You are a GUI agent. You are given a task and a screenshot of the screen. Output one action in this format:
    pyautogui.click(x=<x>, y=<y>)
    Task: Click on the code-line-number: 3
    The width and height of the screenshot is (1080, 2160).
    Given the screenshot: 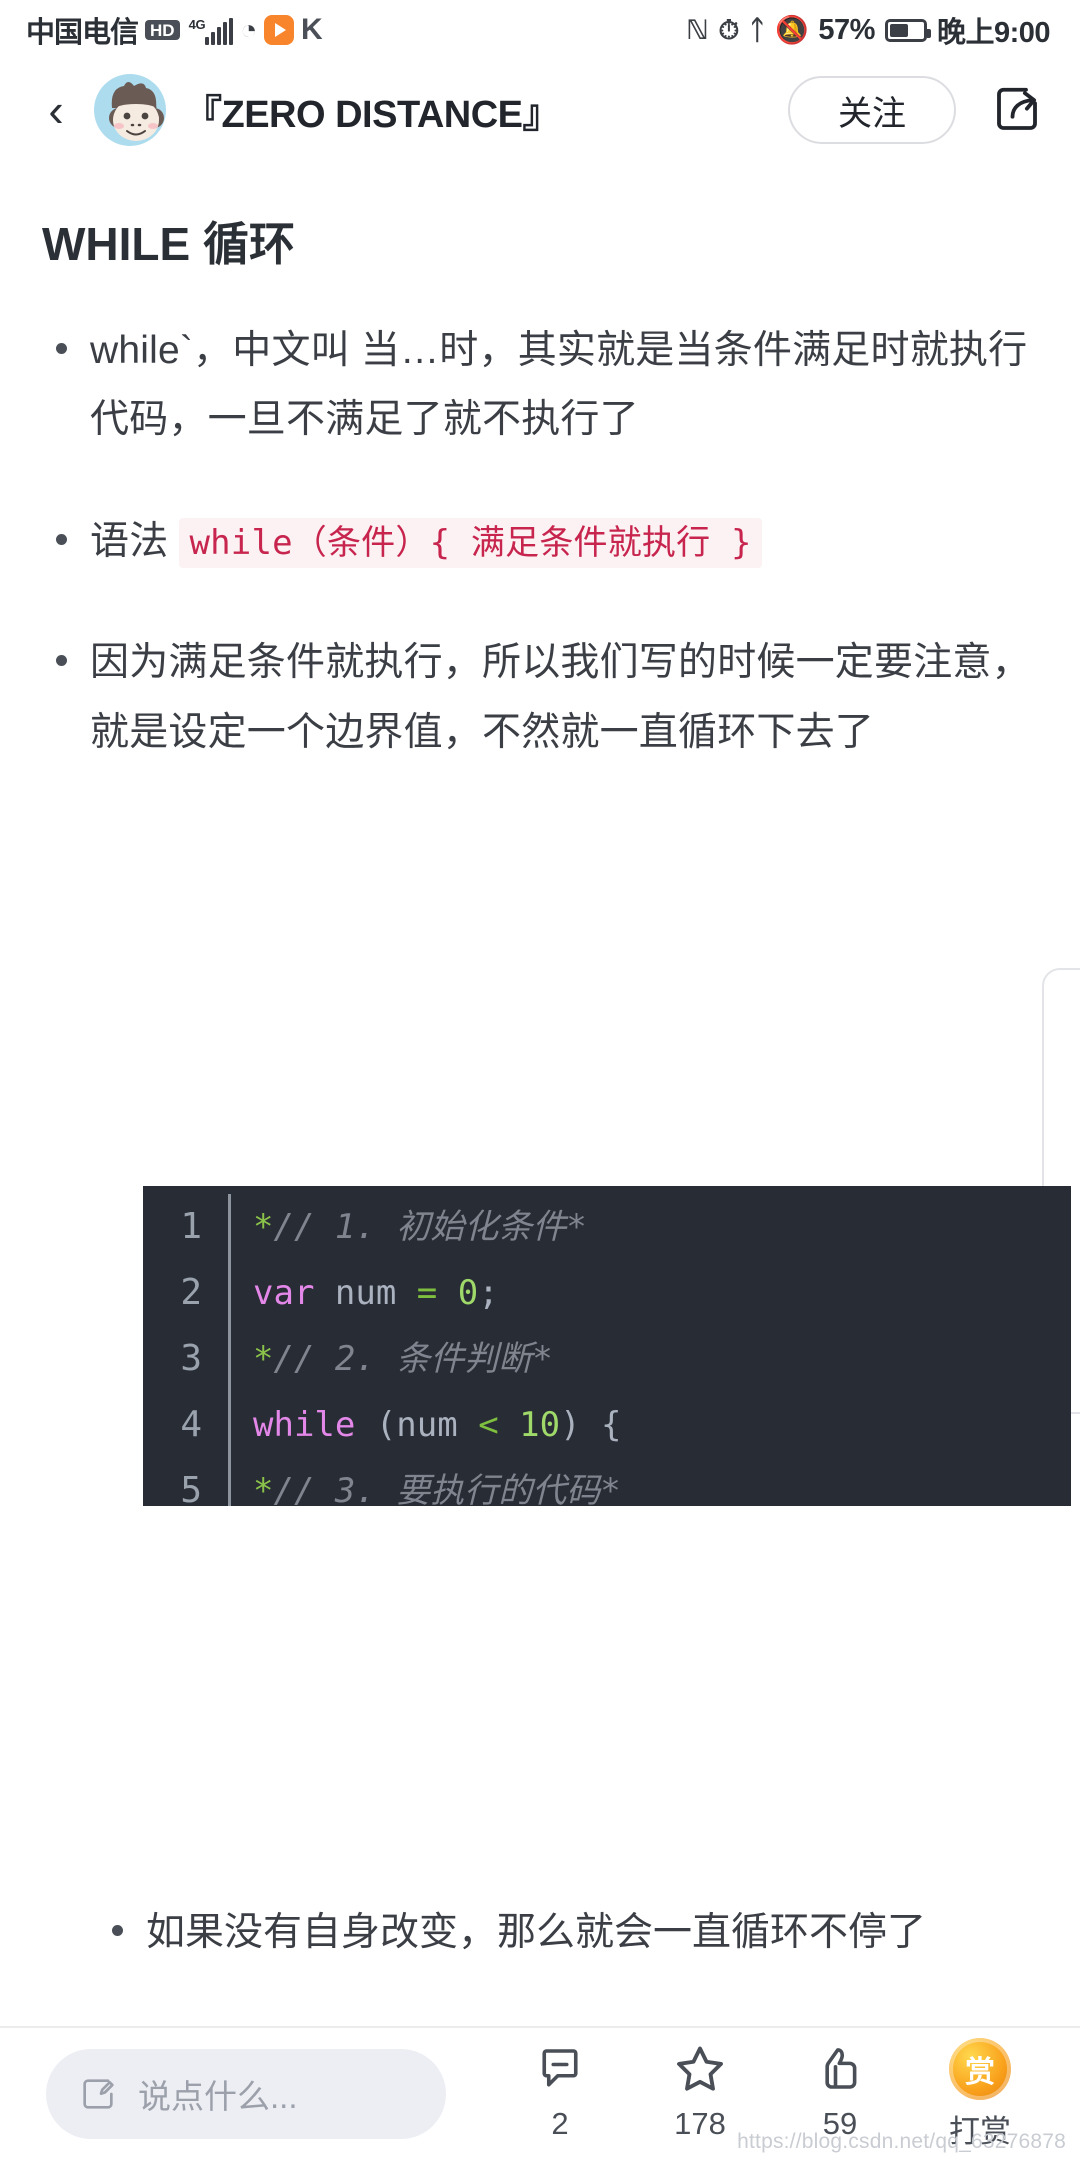 What is the action you would take?
    pyautogui.click(x=191, y=1358)
    